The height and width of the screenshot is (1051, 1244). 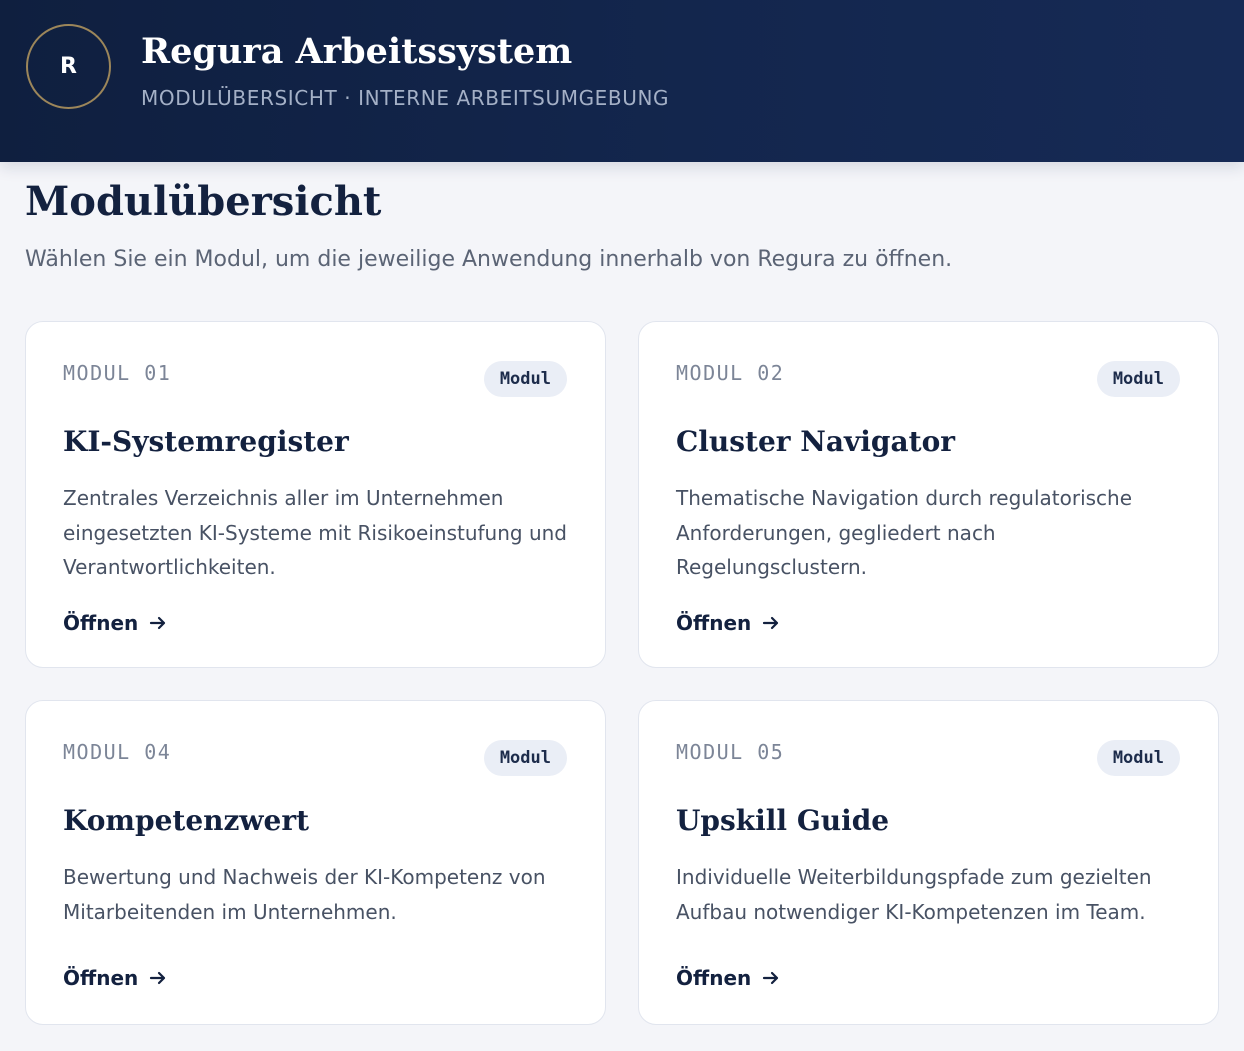 I want to click on module-number: MODUL 04, so click(x=117, y=752).